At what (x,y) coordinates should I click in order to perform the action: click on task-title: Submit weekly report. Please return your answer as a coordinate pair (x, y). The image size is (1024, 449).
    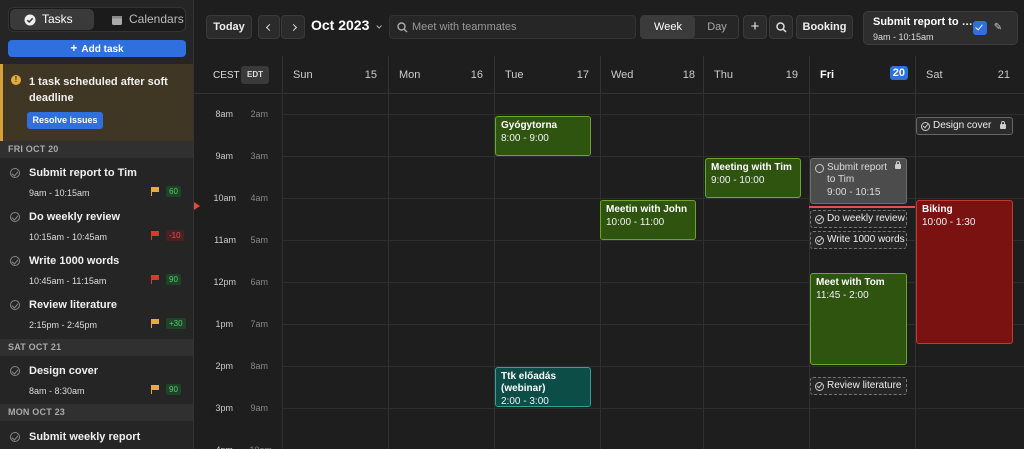
    Looking at the image, I should click on (85, 437).